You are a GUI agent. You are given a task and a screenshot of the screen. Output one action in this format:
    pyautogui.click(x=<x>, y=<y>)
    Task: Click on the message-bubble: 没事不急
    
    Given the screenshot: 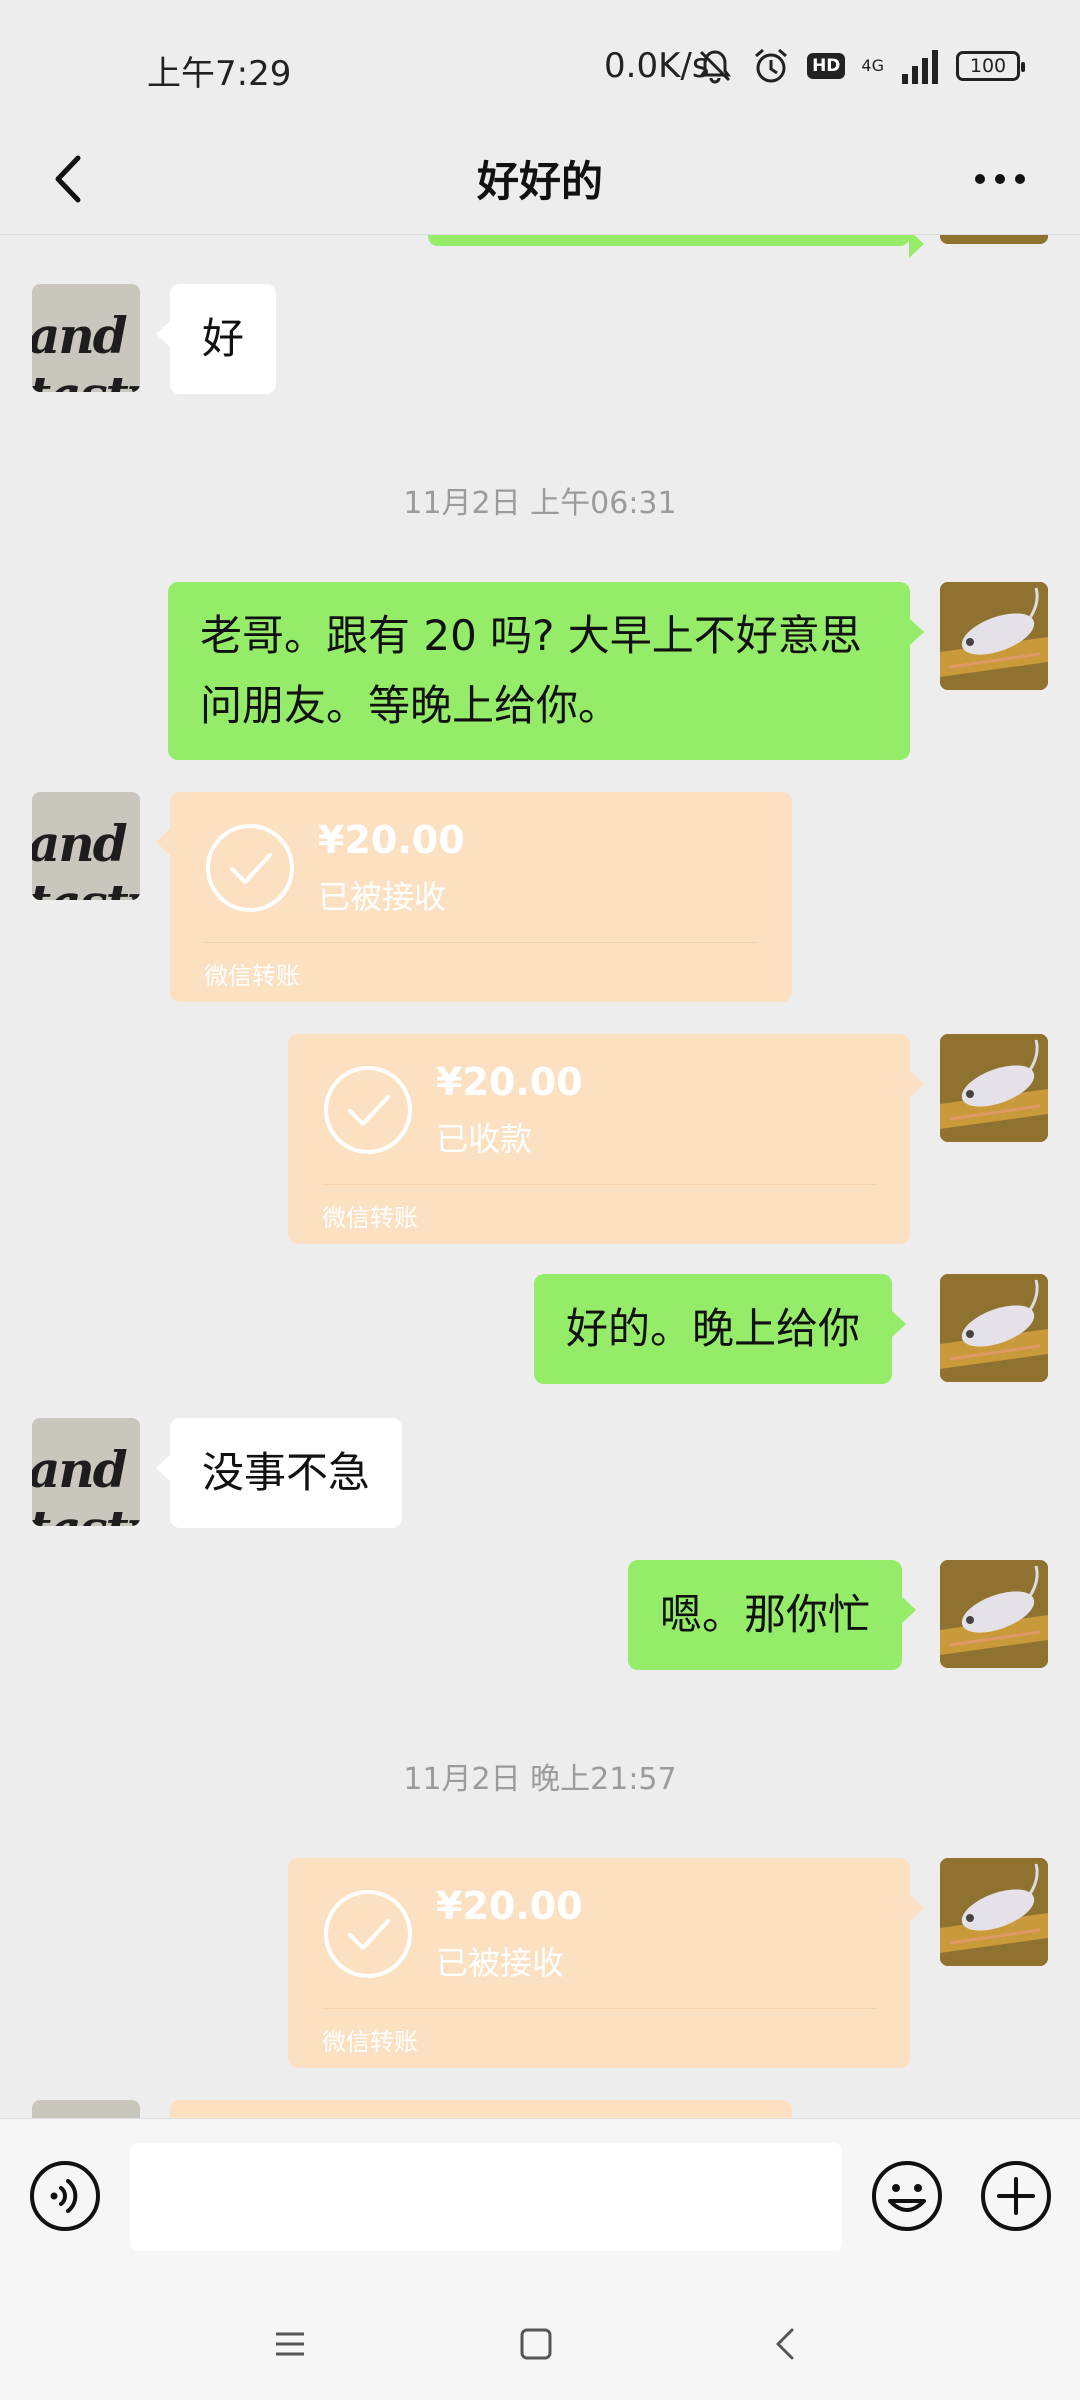 What is the action you would take?
    pyautogui.click(x=279, y=1473)
    